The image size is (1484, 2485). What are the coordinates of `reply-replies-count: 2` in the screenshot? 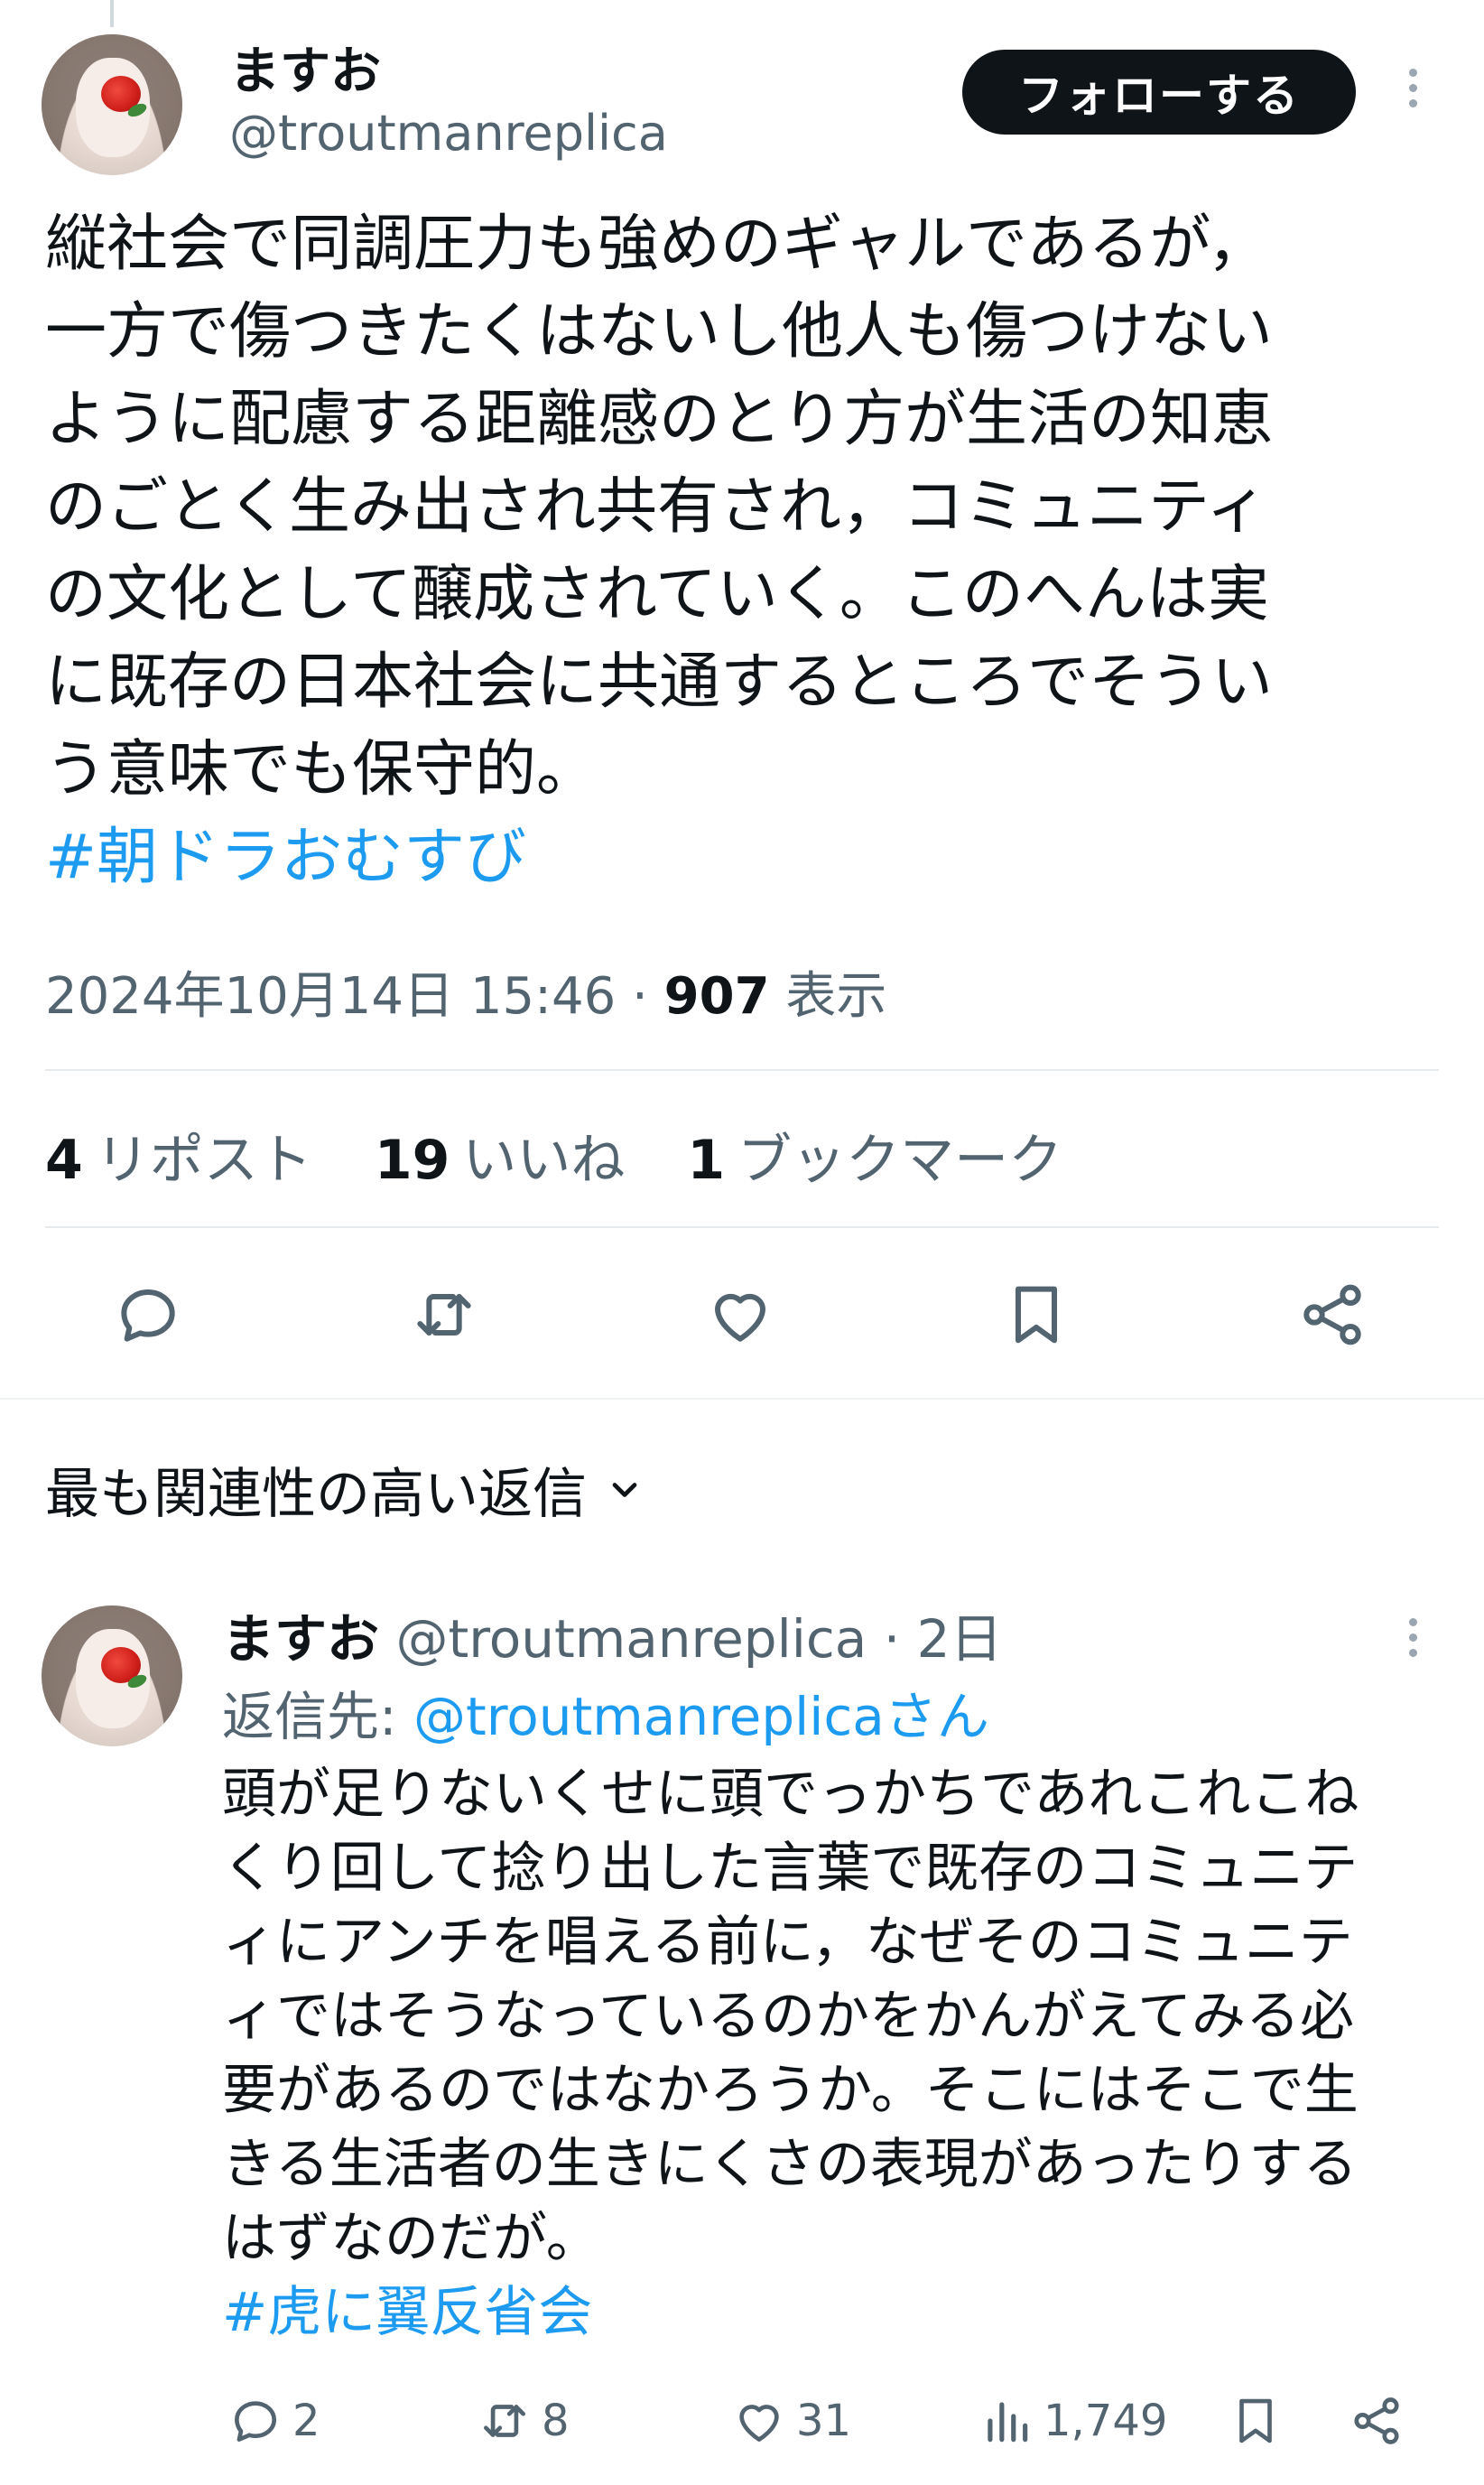 It's located at (306, 2421).